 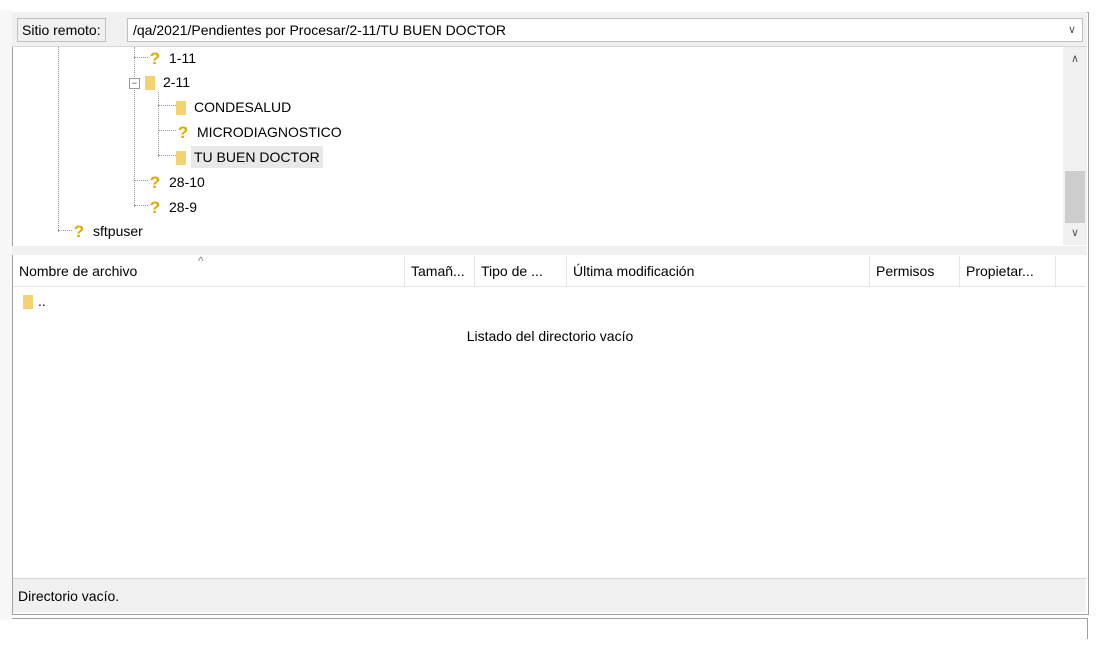 I want to click on tree-item-label: 2-11, so click(x=176, y=82).